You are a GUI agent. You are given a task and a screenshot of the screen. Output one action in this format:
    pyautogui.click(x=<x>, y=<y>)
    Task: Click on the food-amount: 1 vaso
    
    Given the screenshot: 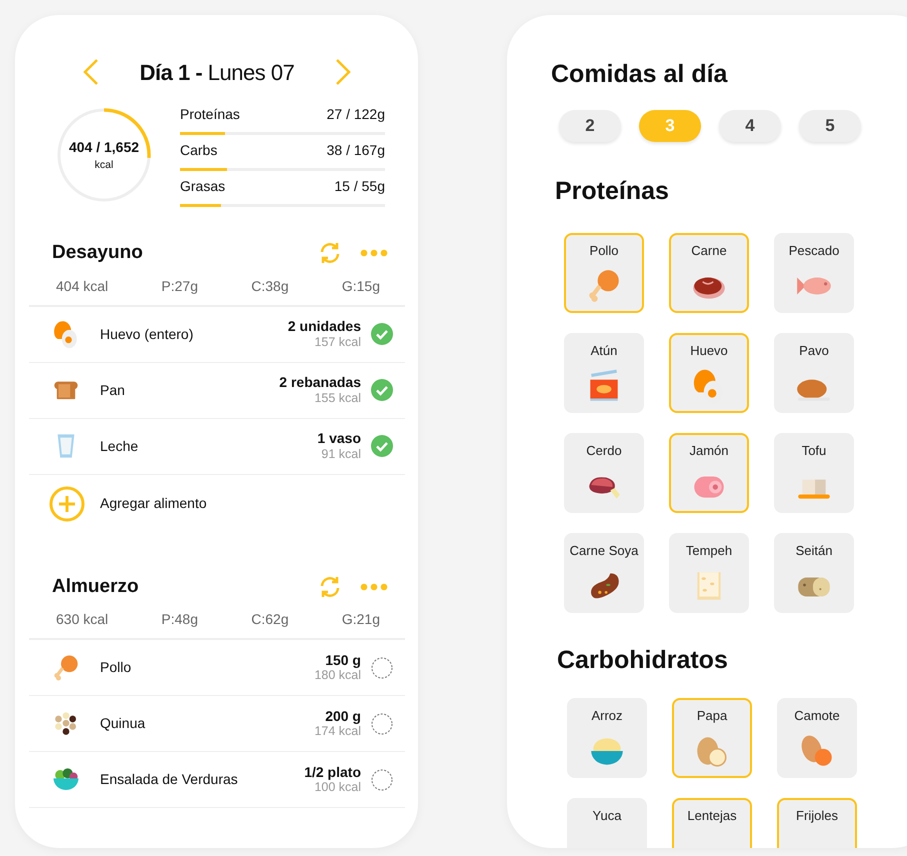 What is the action you would take?
    pyautogui.click(x=339, y=438)
    